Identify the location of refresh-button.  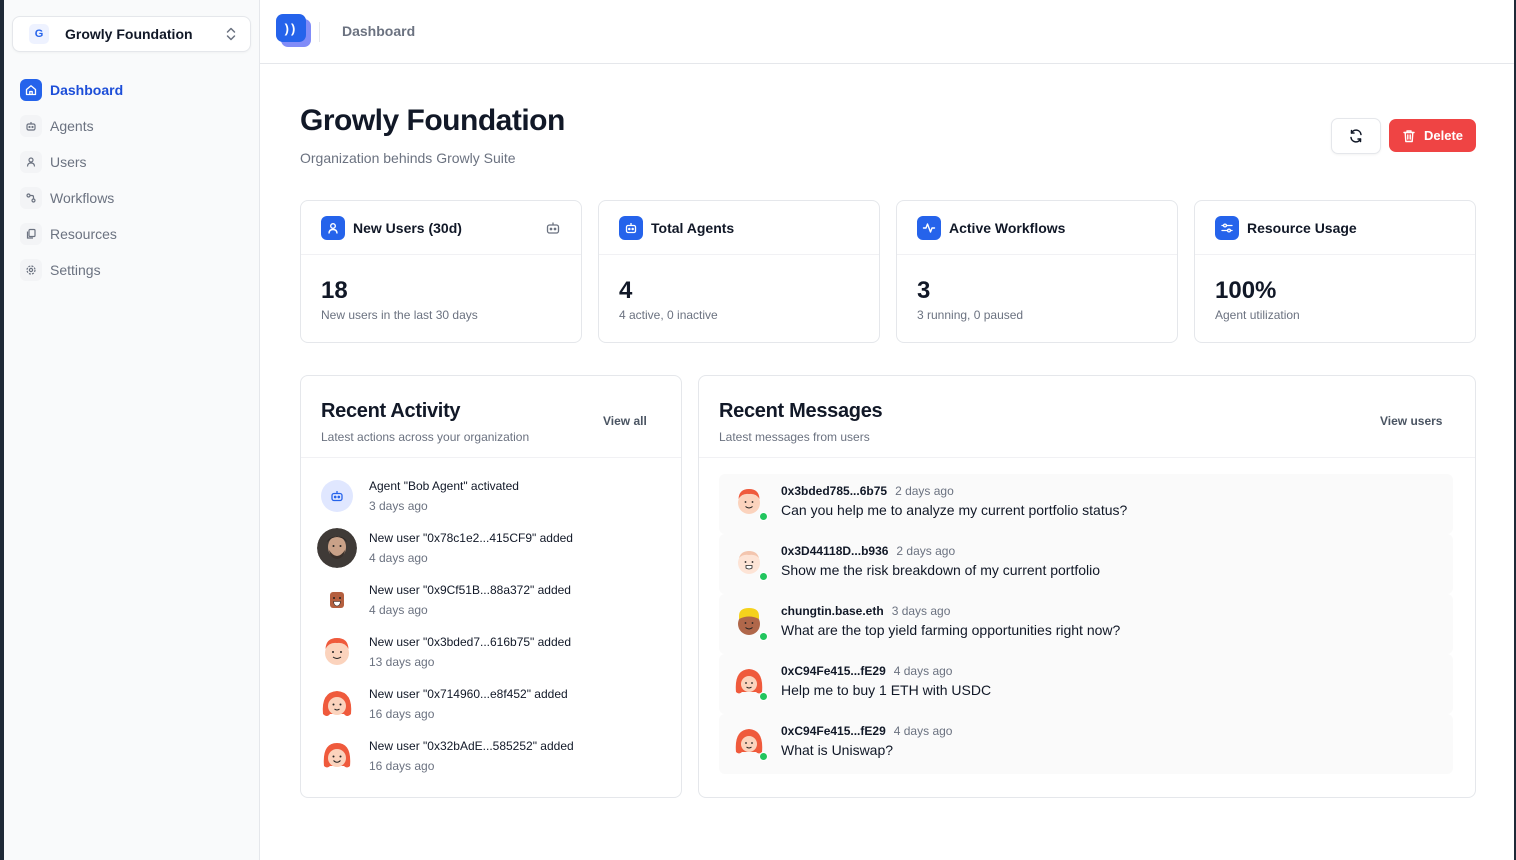
(1356, 136).